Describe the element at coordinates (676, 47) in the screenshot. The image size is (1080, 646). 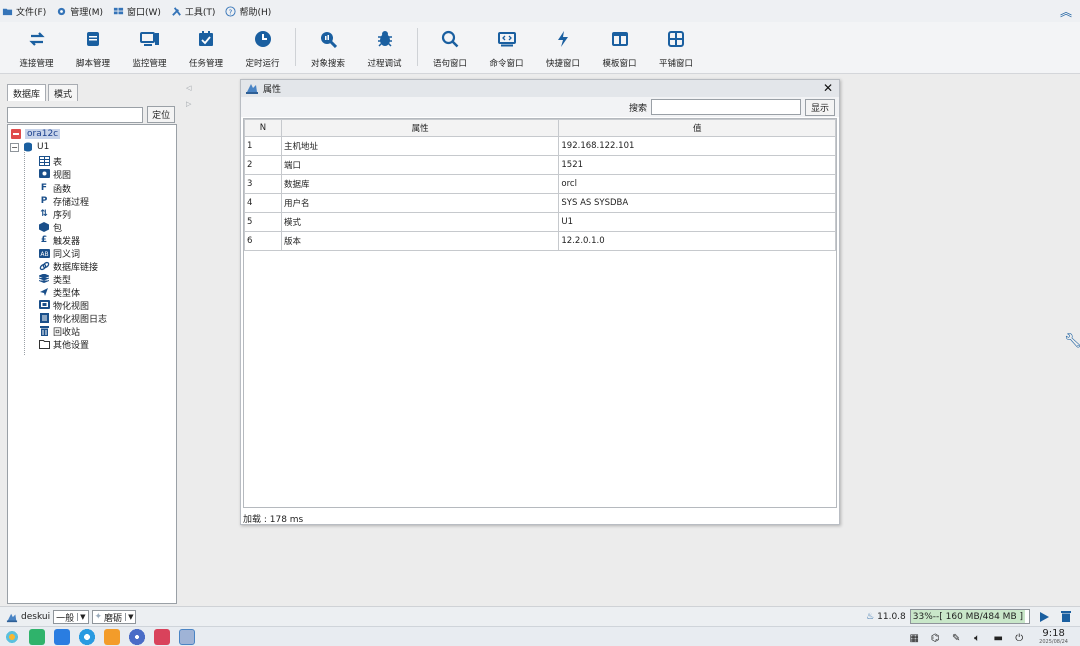
I see `tile-window-button: 平铺窗口` at that location.